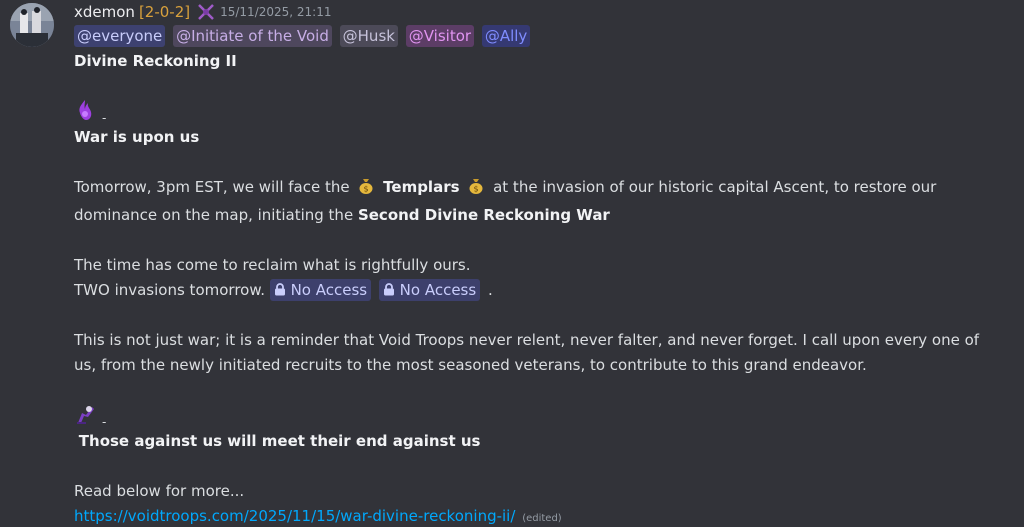 Image resolution: width=1024 pixels, height=527 pixels. Describe the element at coordinates (368, 36) in the screenshot. I see `mention-husk: @Husk` at that location.